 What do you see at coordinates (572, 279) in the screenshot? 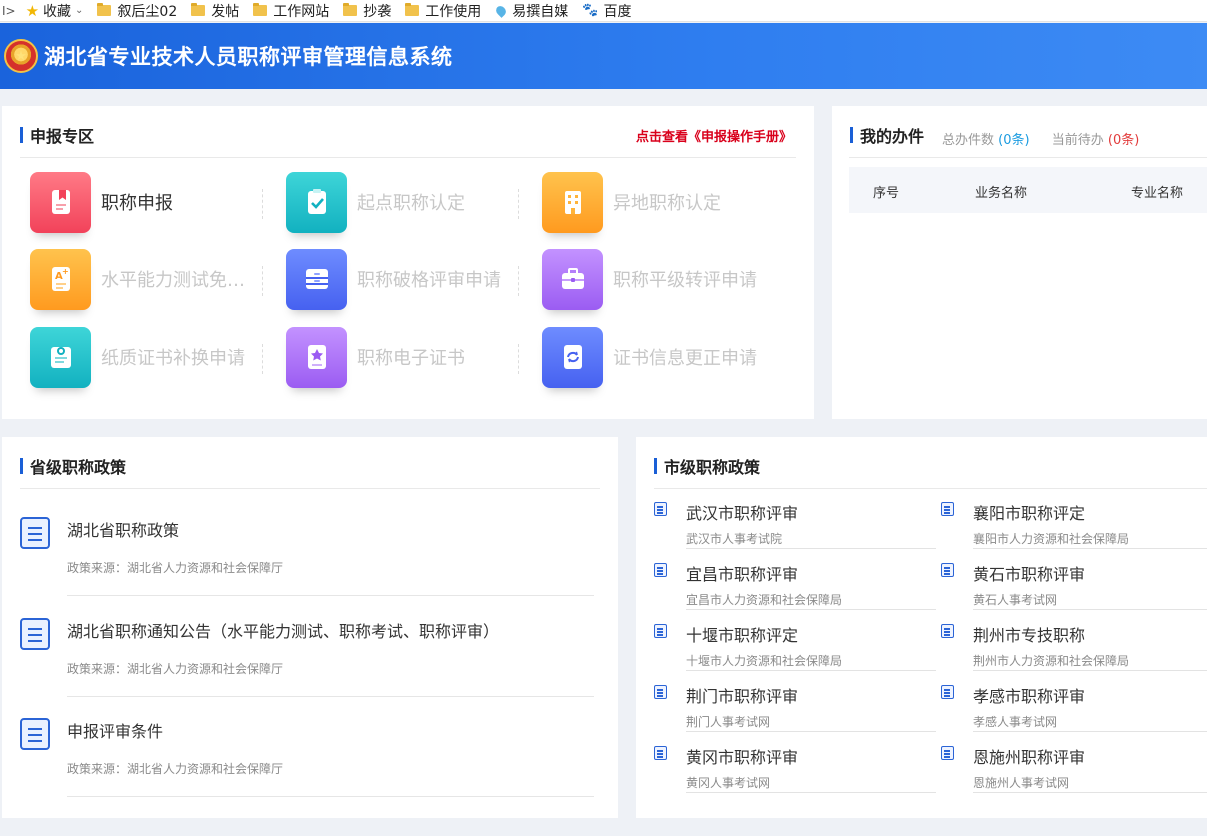
I see `briefcase-icon` at bounding box center [572, 279].